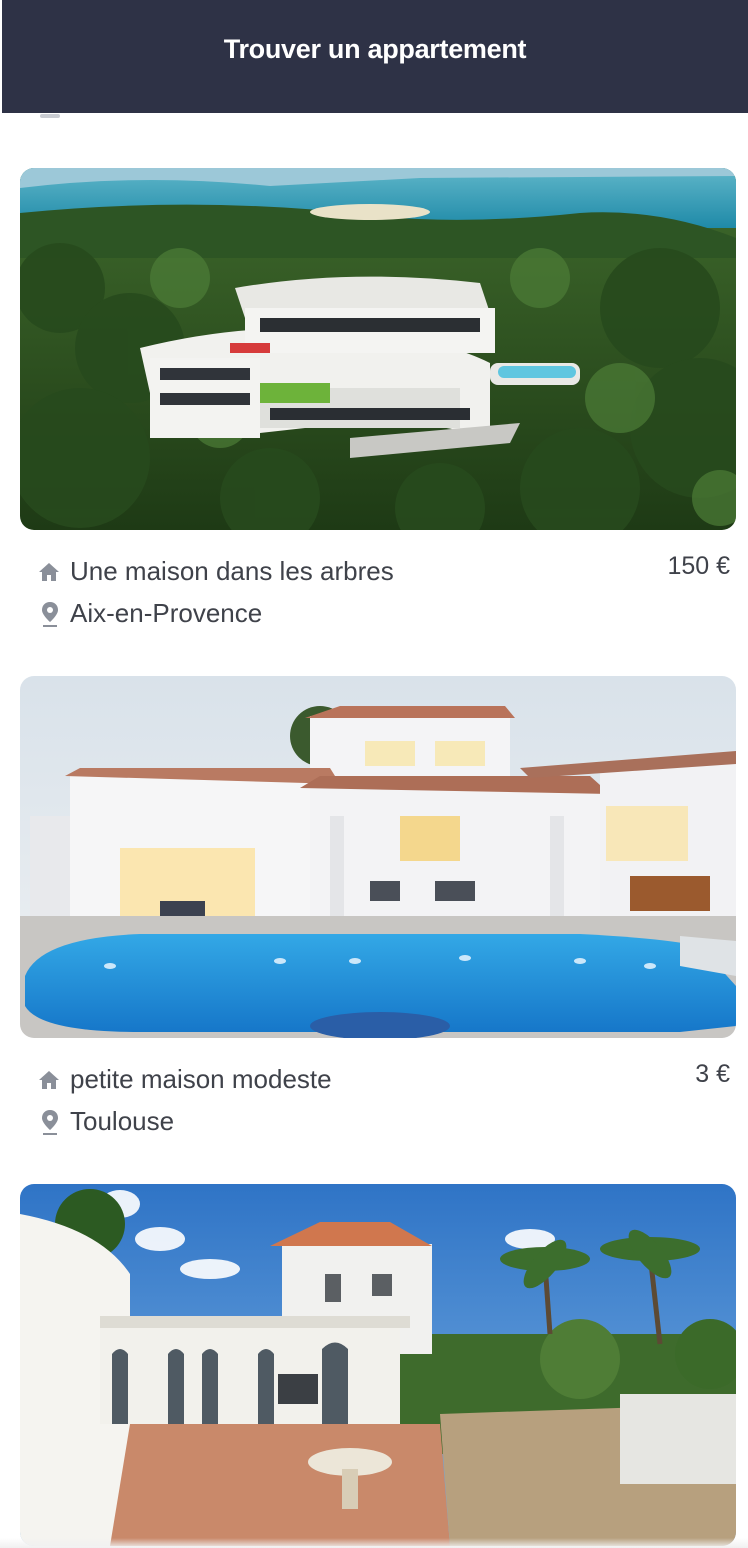 The height and width of the screenshot is (1548, 748). Describe the element at coordinates (712, 1074) in the screenshot. I see `listing-price: 3 €` at that location.